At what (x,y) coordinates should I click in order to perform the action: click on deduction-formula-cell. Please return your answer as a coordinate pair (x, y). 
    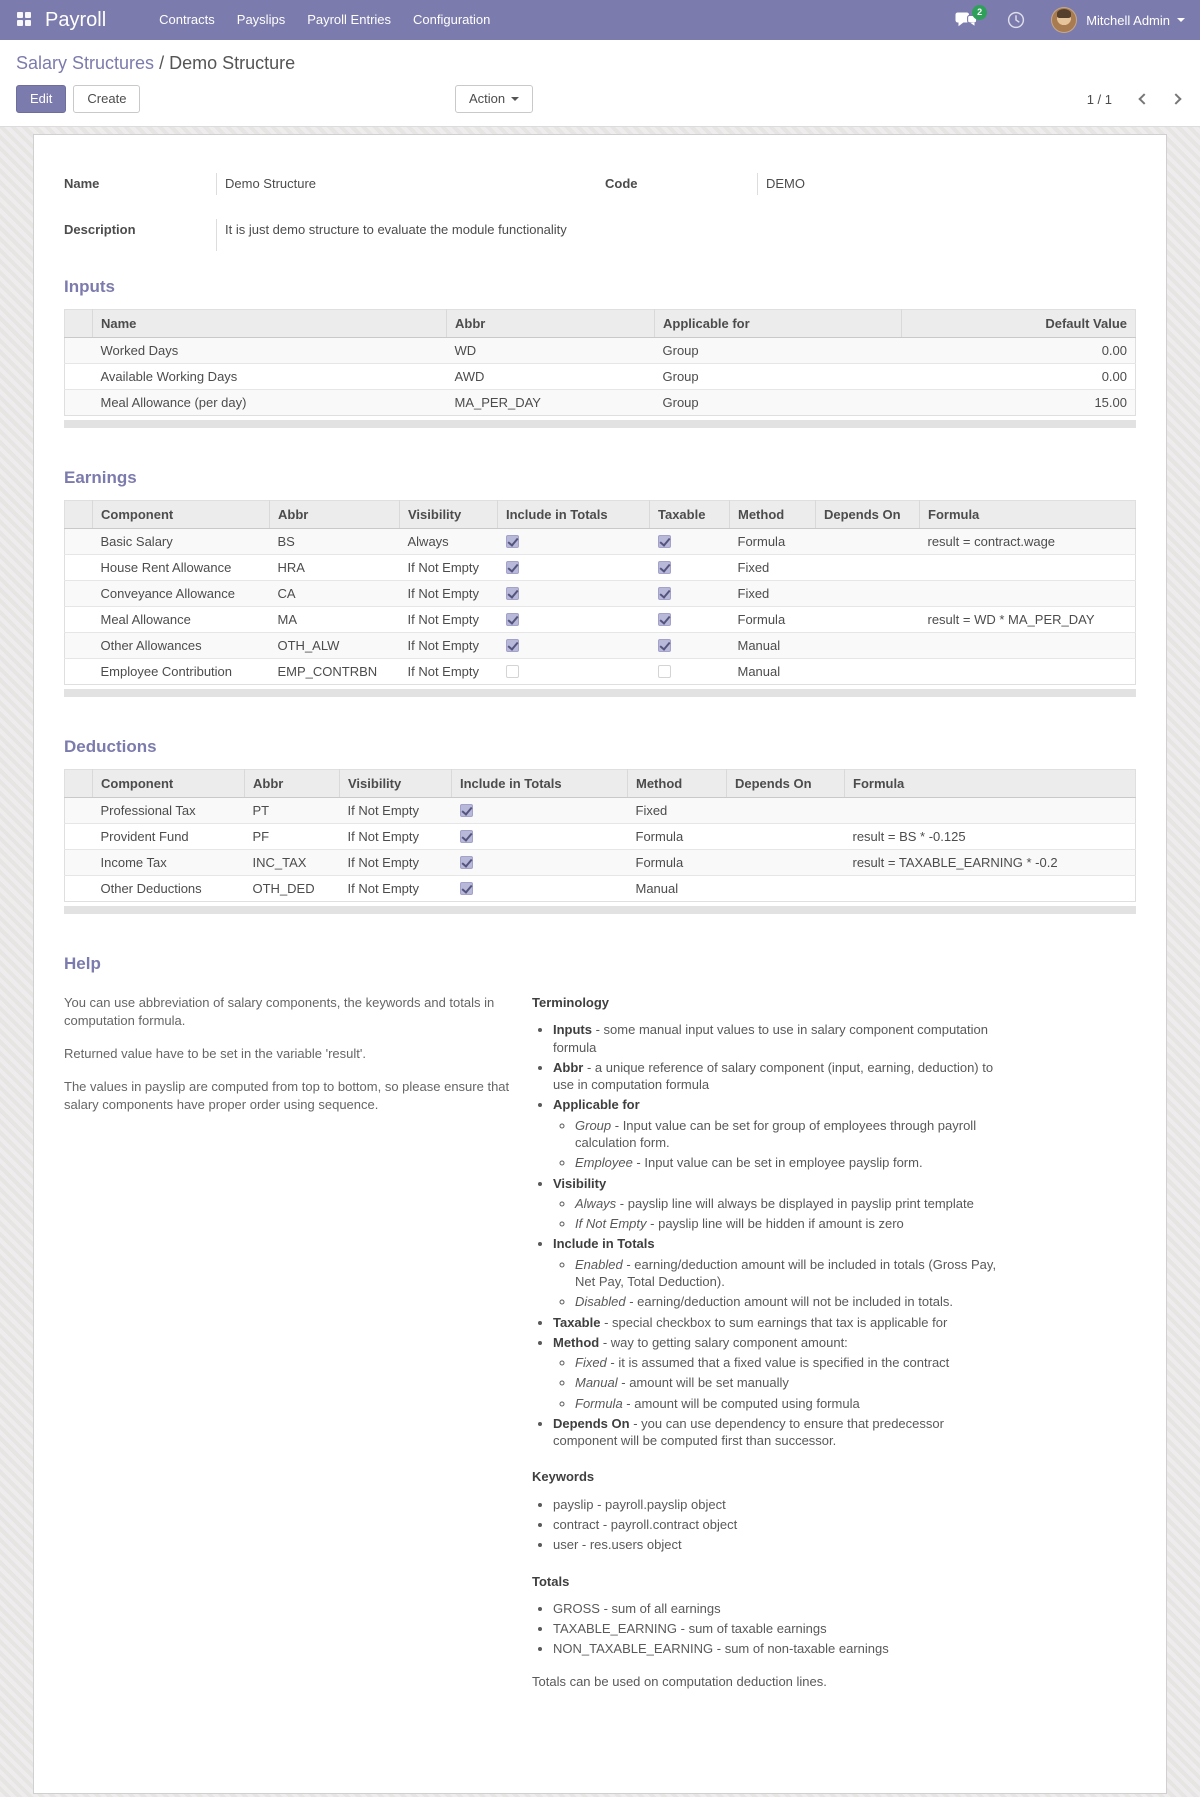
    Looking at the image, I should click on (990, 810).